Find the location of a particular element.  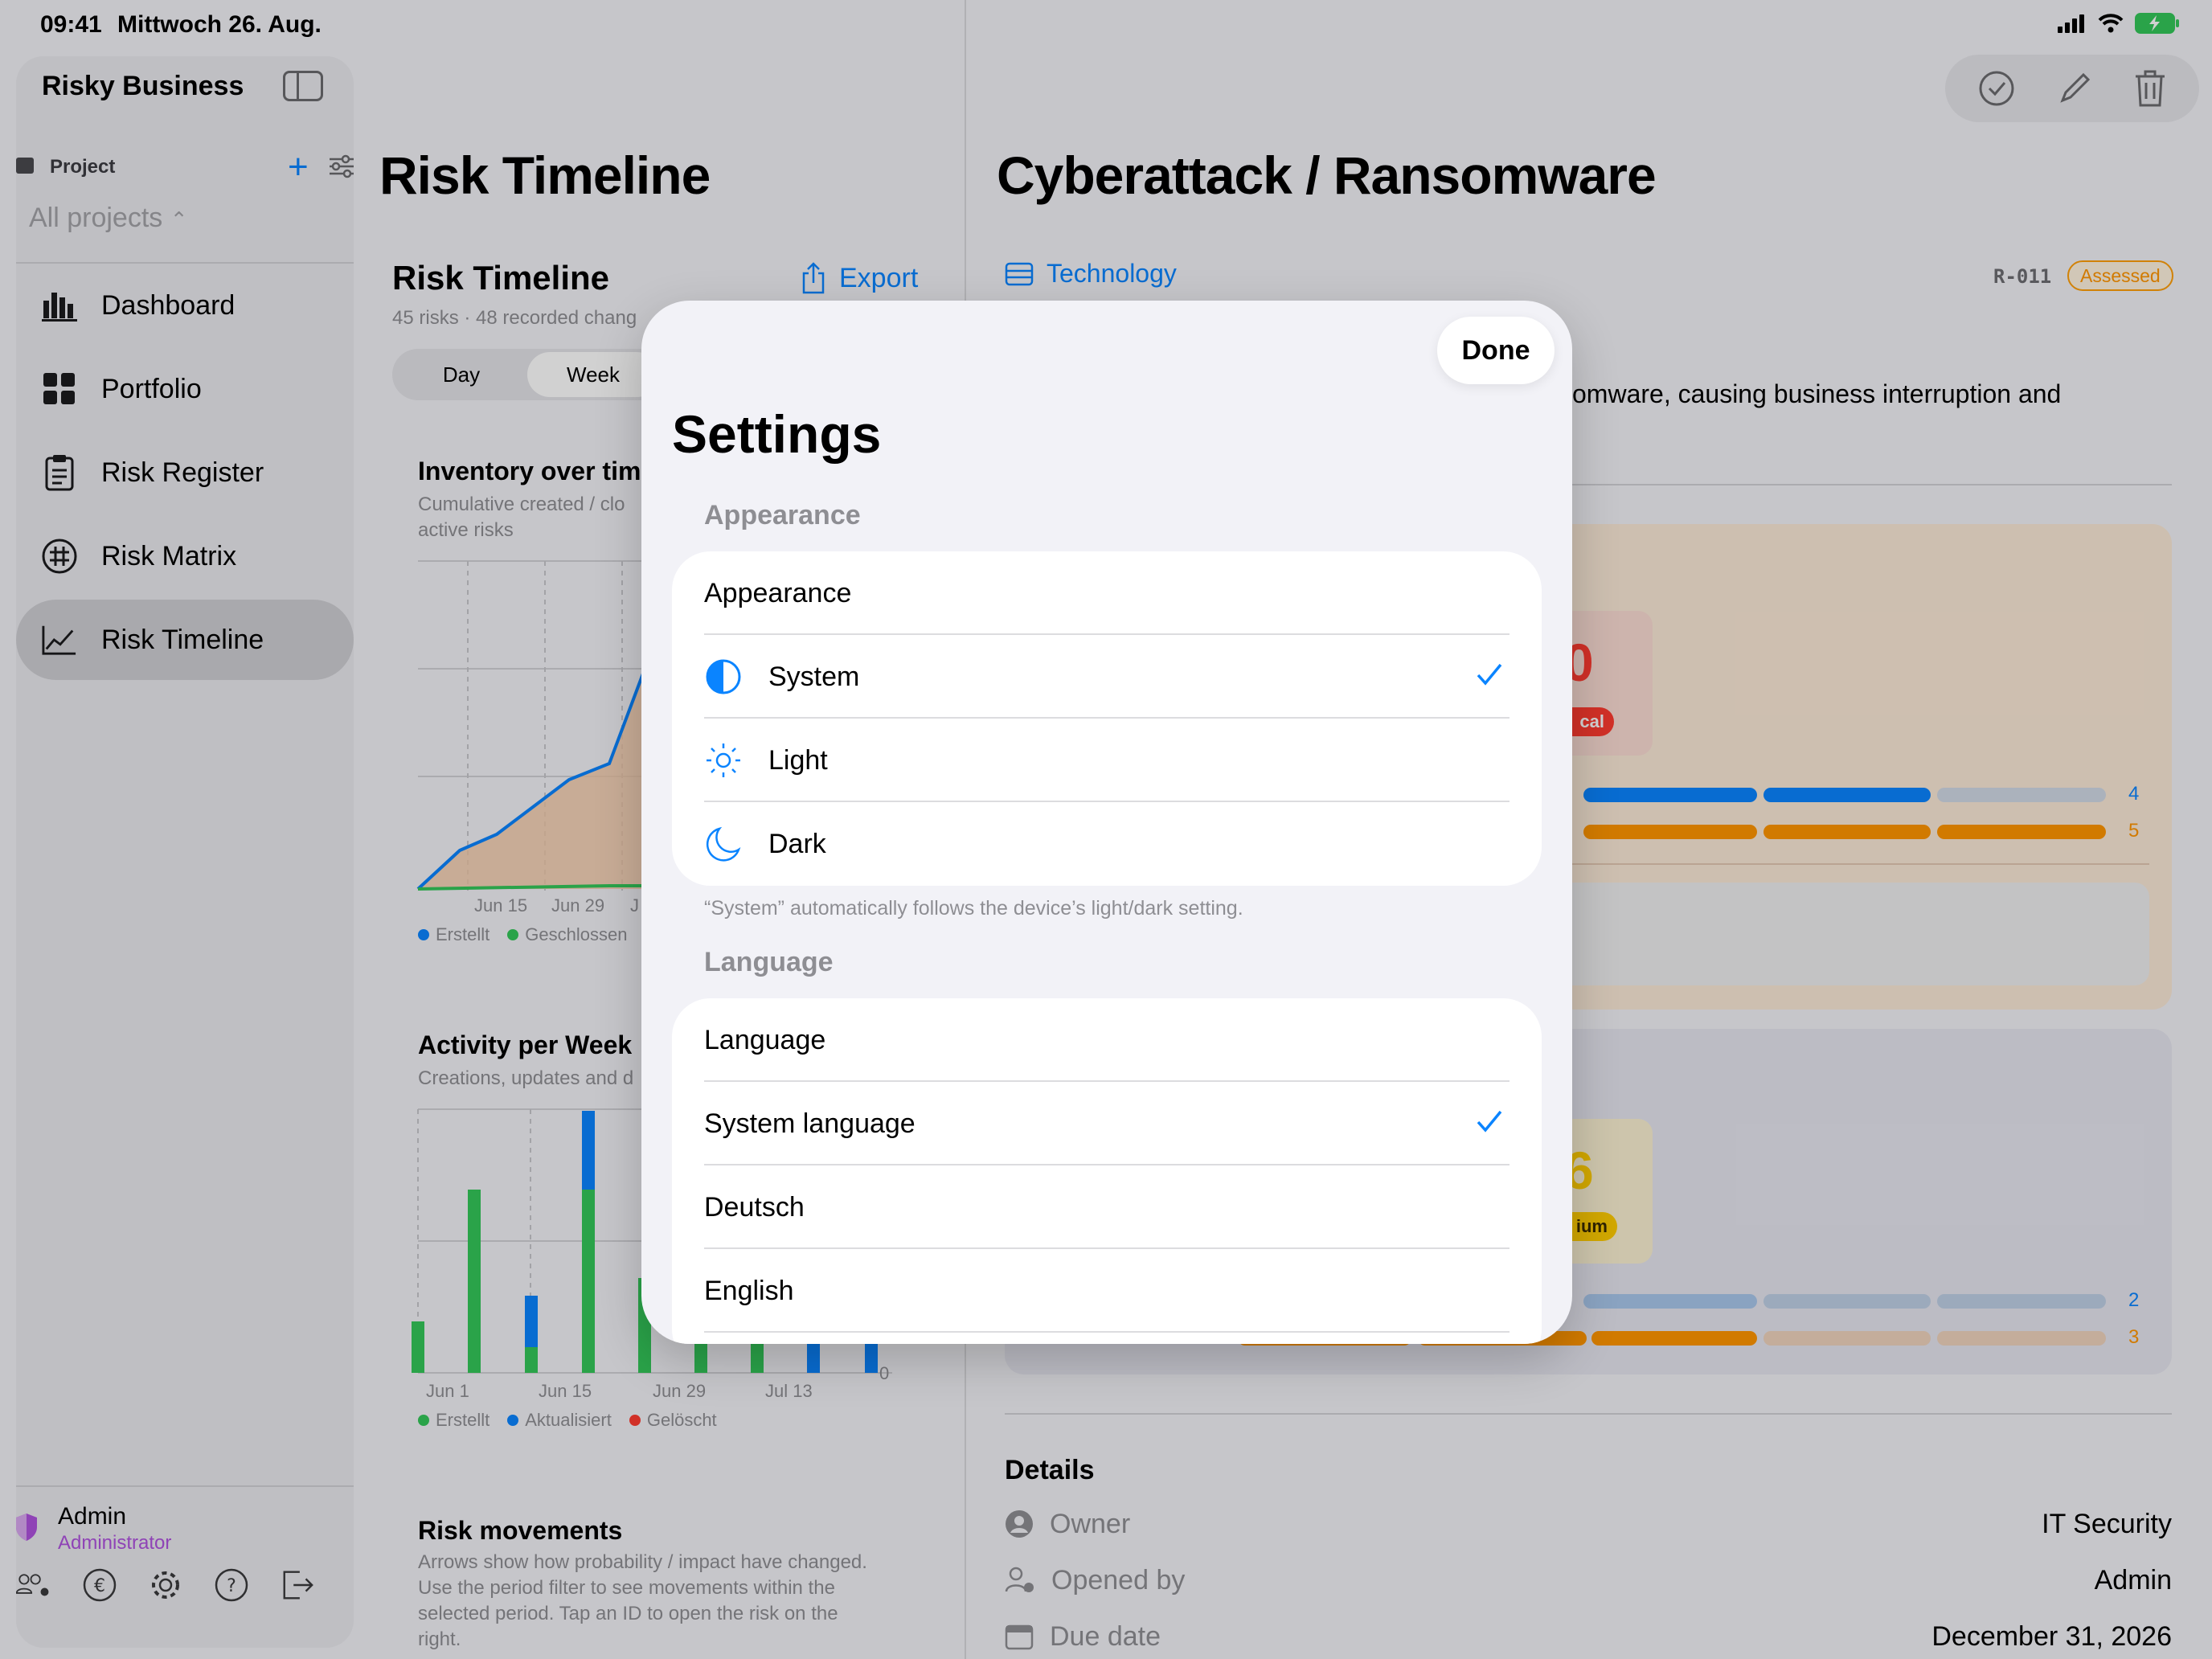

appearance-option-dark: Dark is located at coordinates (1107, 844).